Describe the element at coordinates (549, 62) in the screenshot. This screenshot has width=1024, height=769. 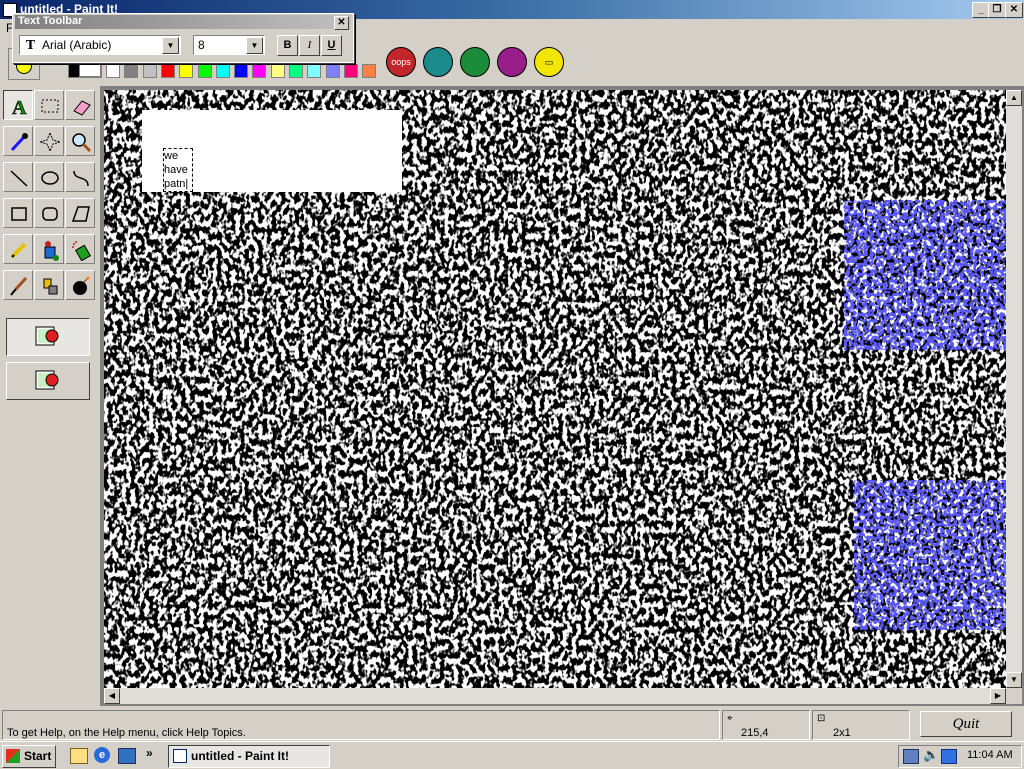
I see `action-button: ▭` at that location.